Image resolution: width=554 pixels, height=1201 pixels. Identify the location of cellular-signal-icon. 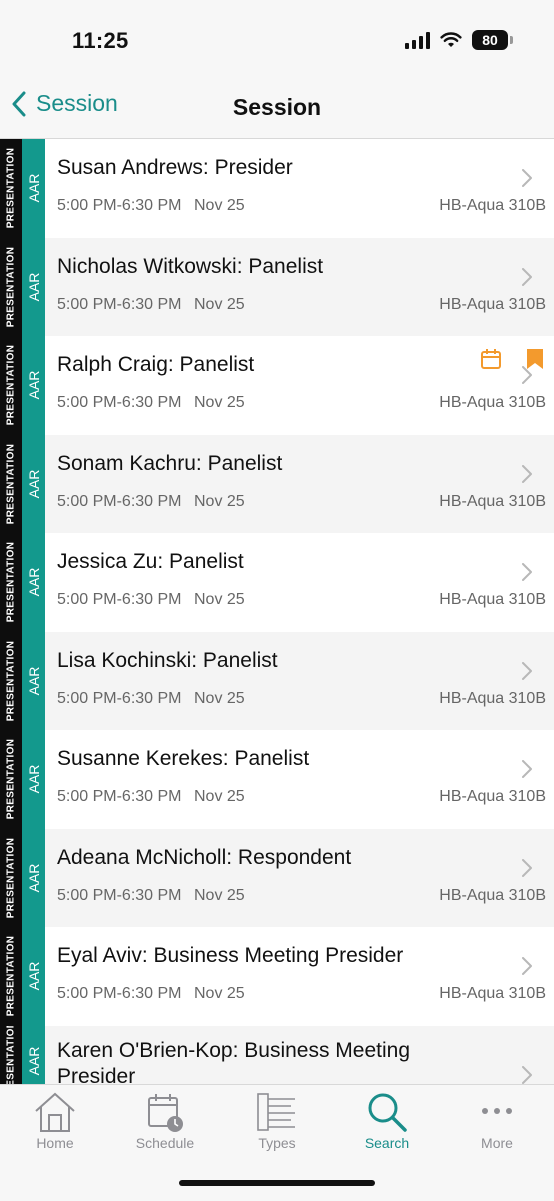
(417, 40).